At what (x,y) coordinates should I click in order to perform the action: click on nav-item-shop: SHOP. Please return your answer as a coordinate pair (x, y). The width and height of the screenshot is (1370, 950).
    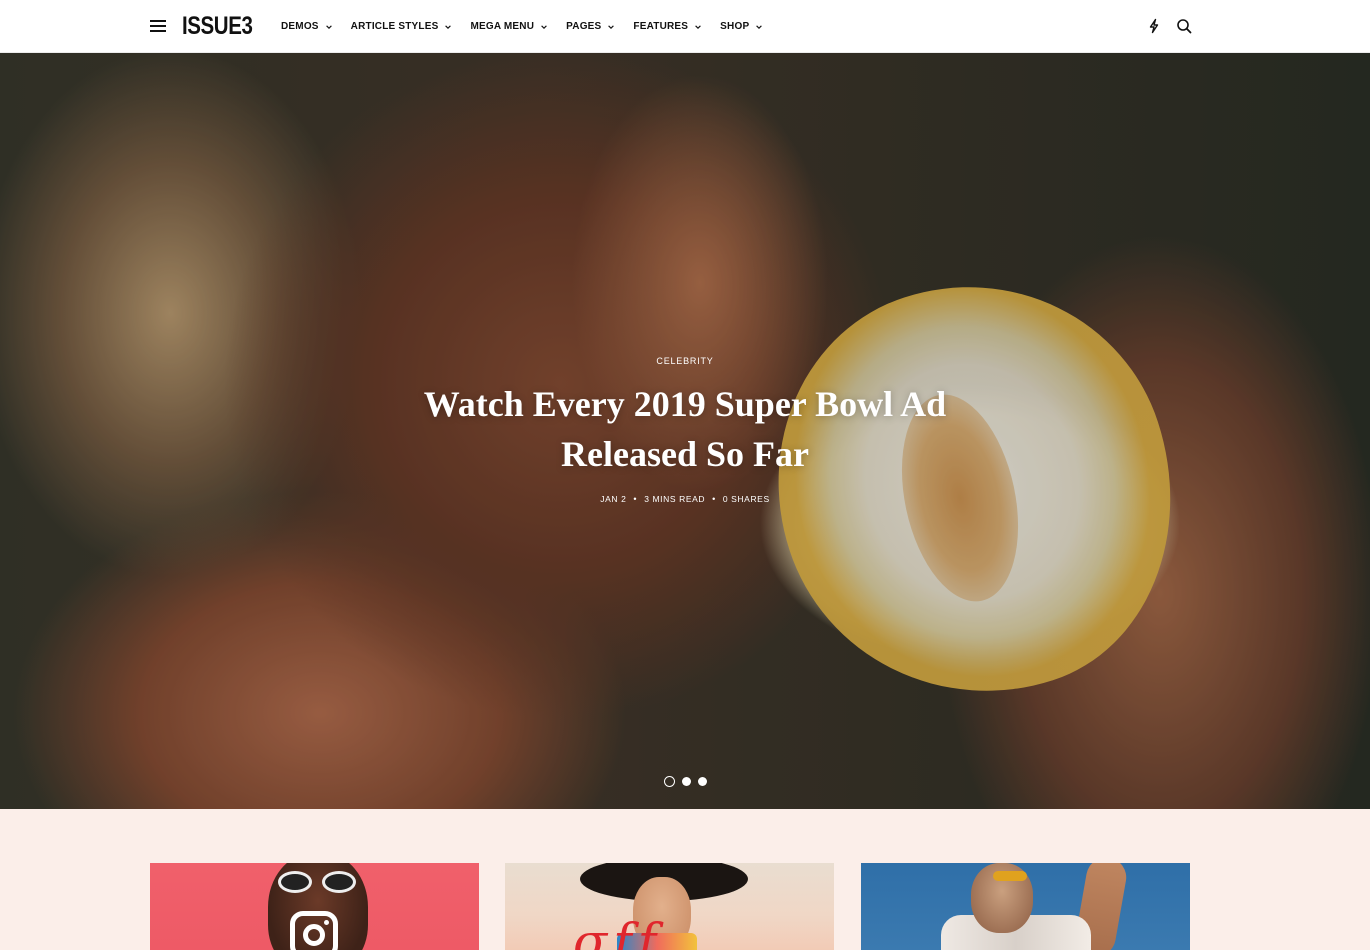
    Looking at the image, I should click on (741, 26).